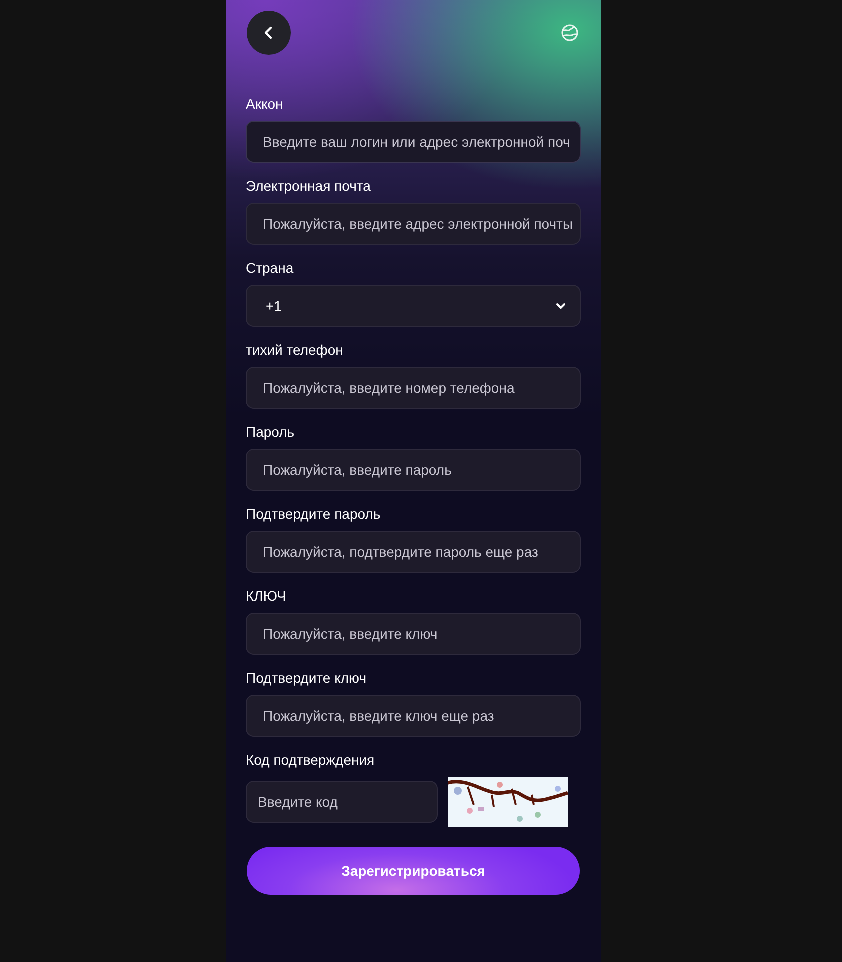 Image resolution: width=842 pixels, height=962 pixels. What do you see at coordinates (413, 871) in the screenshot?
I see `register-button: Зарегистрироваться` at bounding box center [413, 871].